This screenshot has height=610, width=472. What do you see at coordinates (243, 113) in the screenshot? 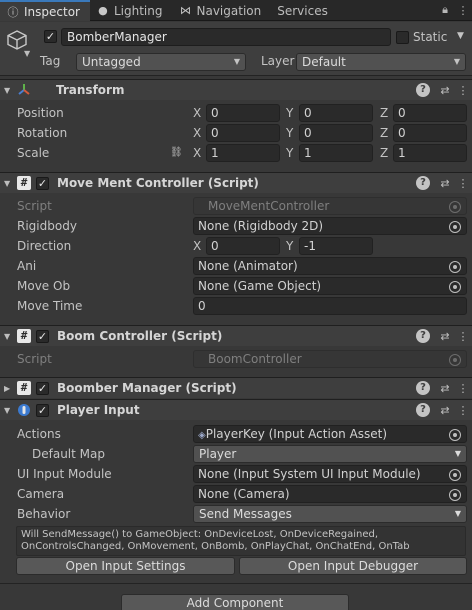
I see `position-x-field: 0` at bounding box center [243, 113].